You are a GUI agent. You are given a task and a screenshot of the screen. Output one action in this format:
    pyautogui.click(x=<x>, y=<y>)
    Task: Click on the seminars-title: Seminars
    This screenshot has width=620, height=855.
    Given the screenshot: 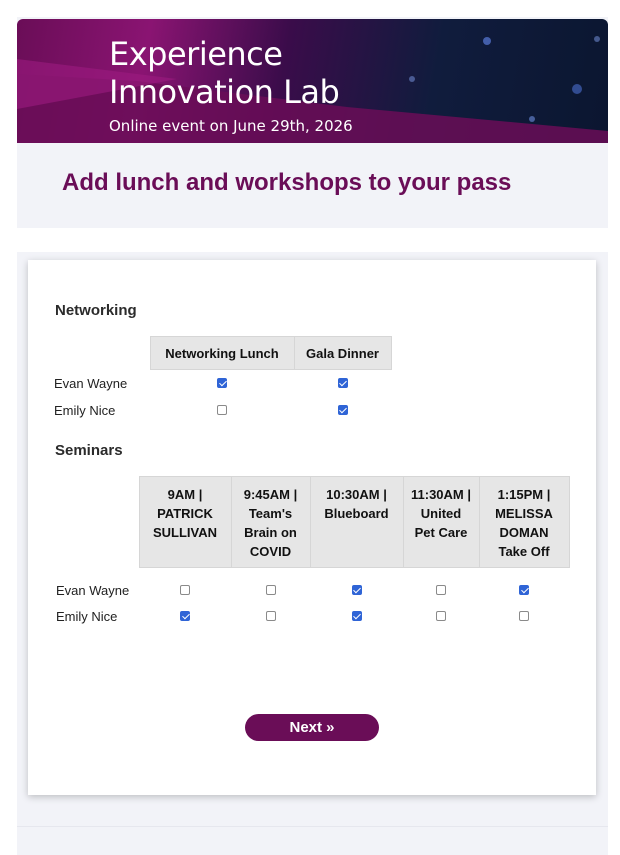 What is the action you would take?
    pyautogui.click(x=89, y=450)
    